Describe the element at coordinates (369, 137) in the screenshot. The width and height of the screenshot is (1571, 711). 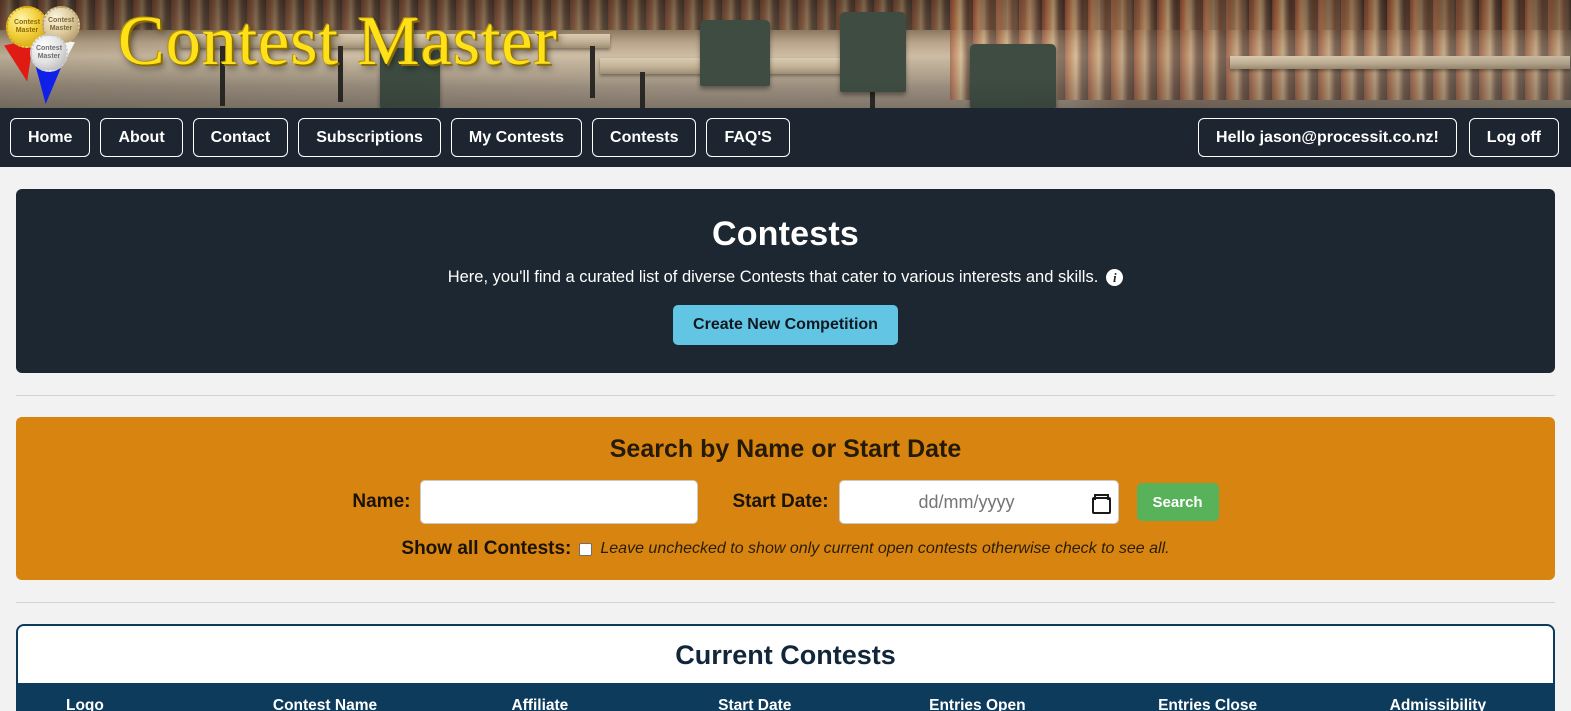
I see `nav-item-subscriptions: Subscriptions` at that location.